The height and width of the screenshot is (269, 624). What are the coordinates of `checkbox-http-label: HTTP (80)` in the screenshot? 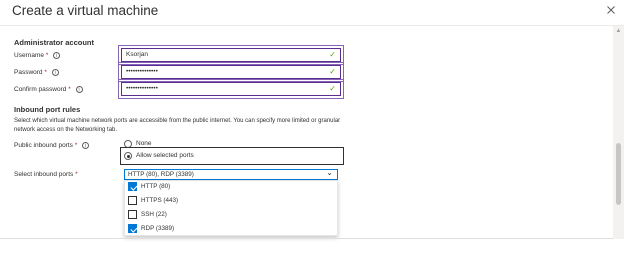 It's located at (155, 186).